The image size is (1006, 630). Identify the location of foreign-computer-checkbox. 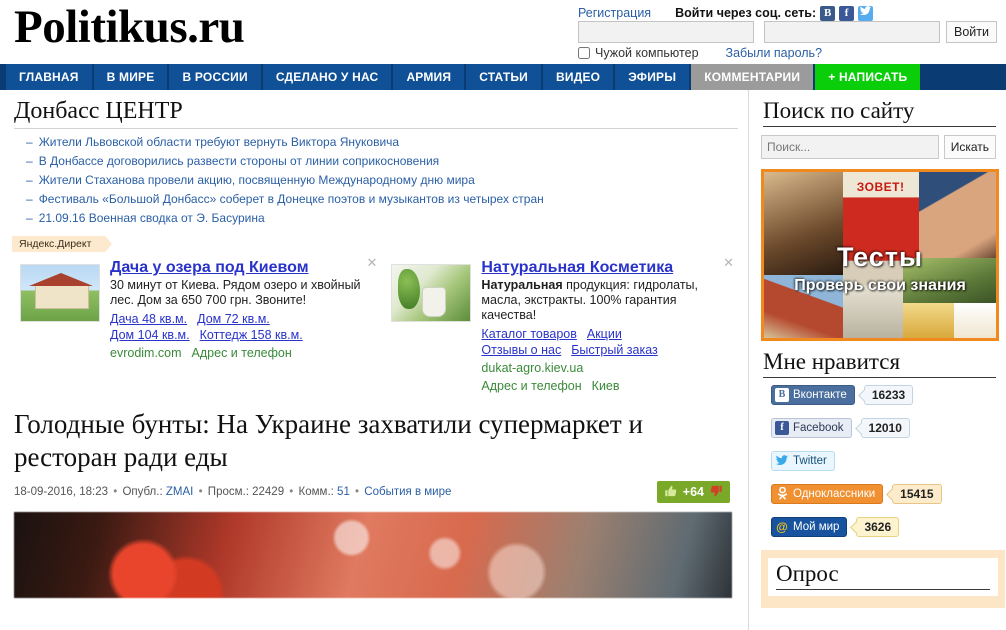
(584, 53).